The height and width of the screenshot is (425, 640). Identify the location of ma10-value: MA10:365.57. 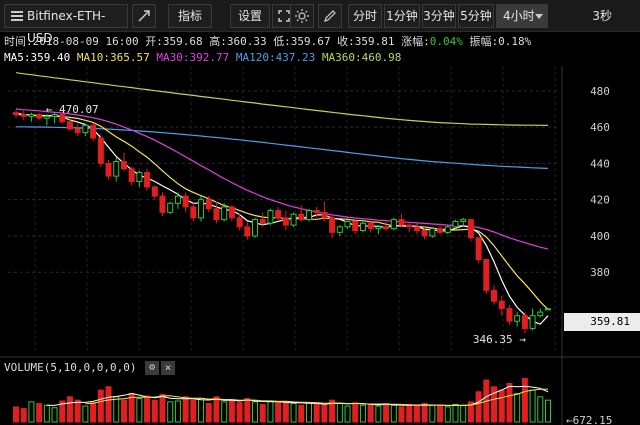
(113, 57).